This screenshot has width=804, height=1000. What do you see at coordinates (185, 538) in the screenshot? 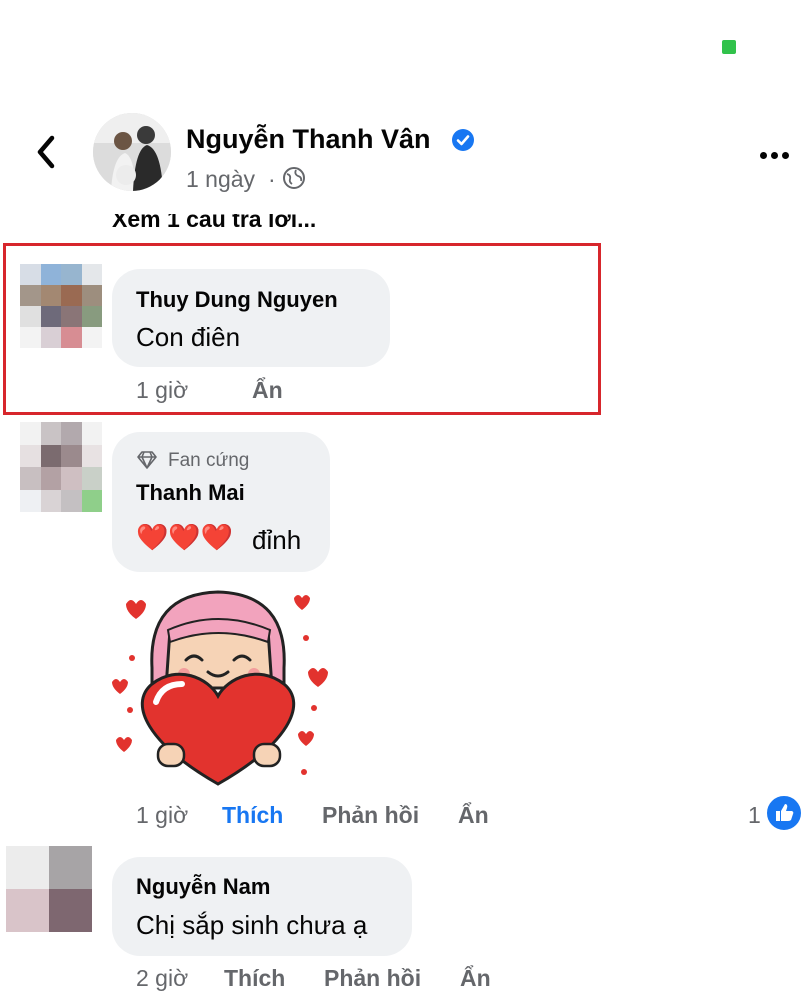
I see `heart-emojis: ❤️❤️❤️` at bounding box center [185, 538].